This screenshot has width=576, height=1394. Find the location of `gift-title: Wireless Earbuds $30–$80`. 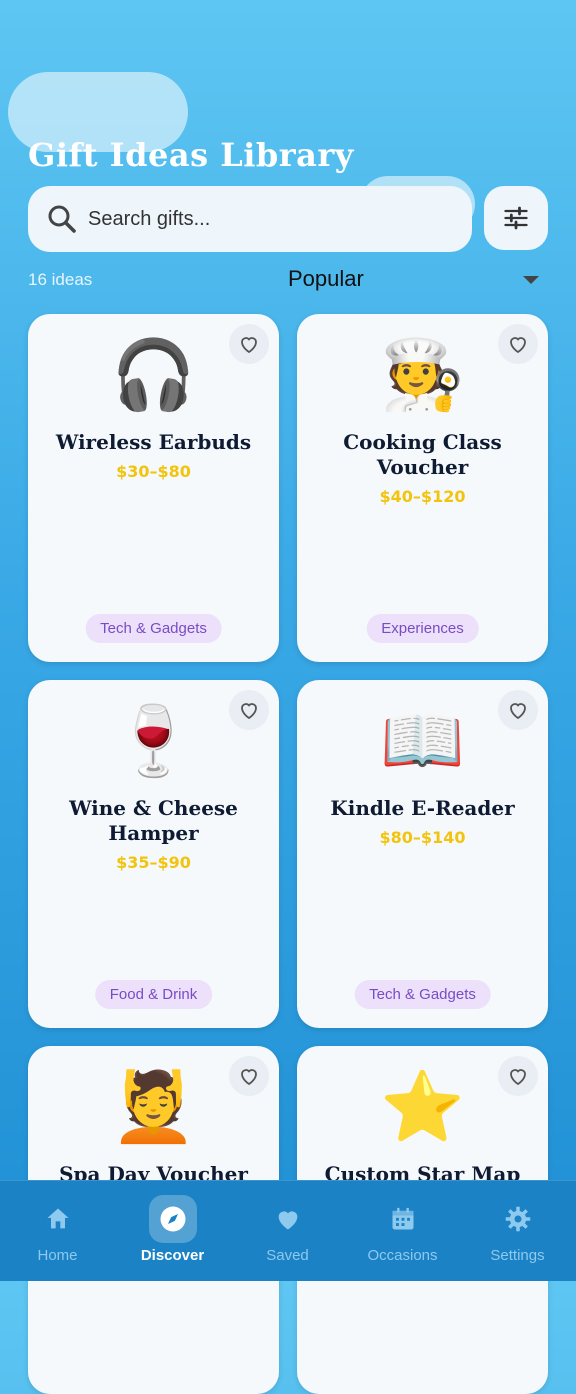

gift-title: Wireless Earbuds $30–$80 is located at coordinates (153, 457).